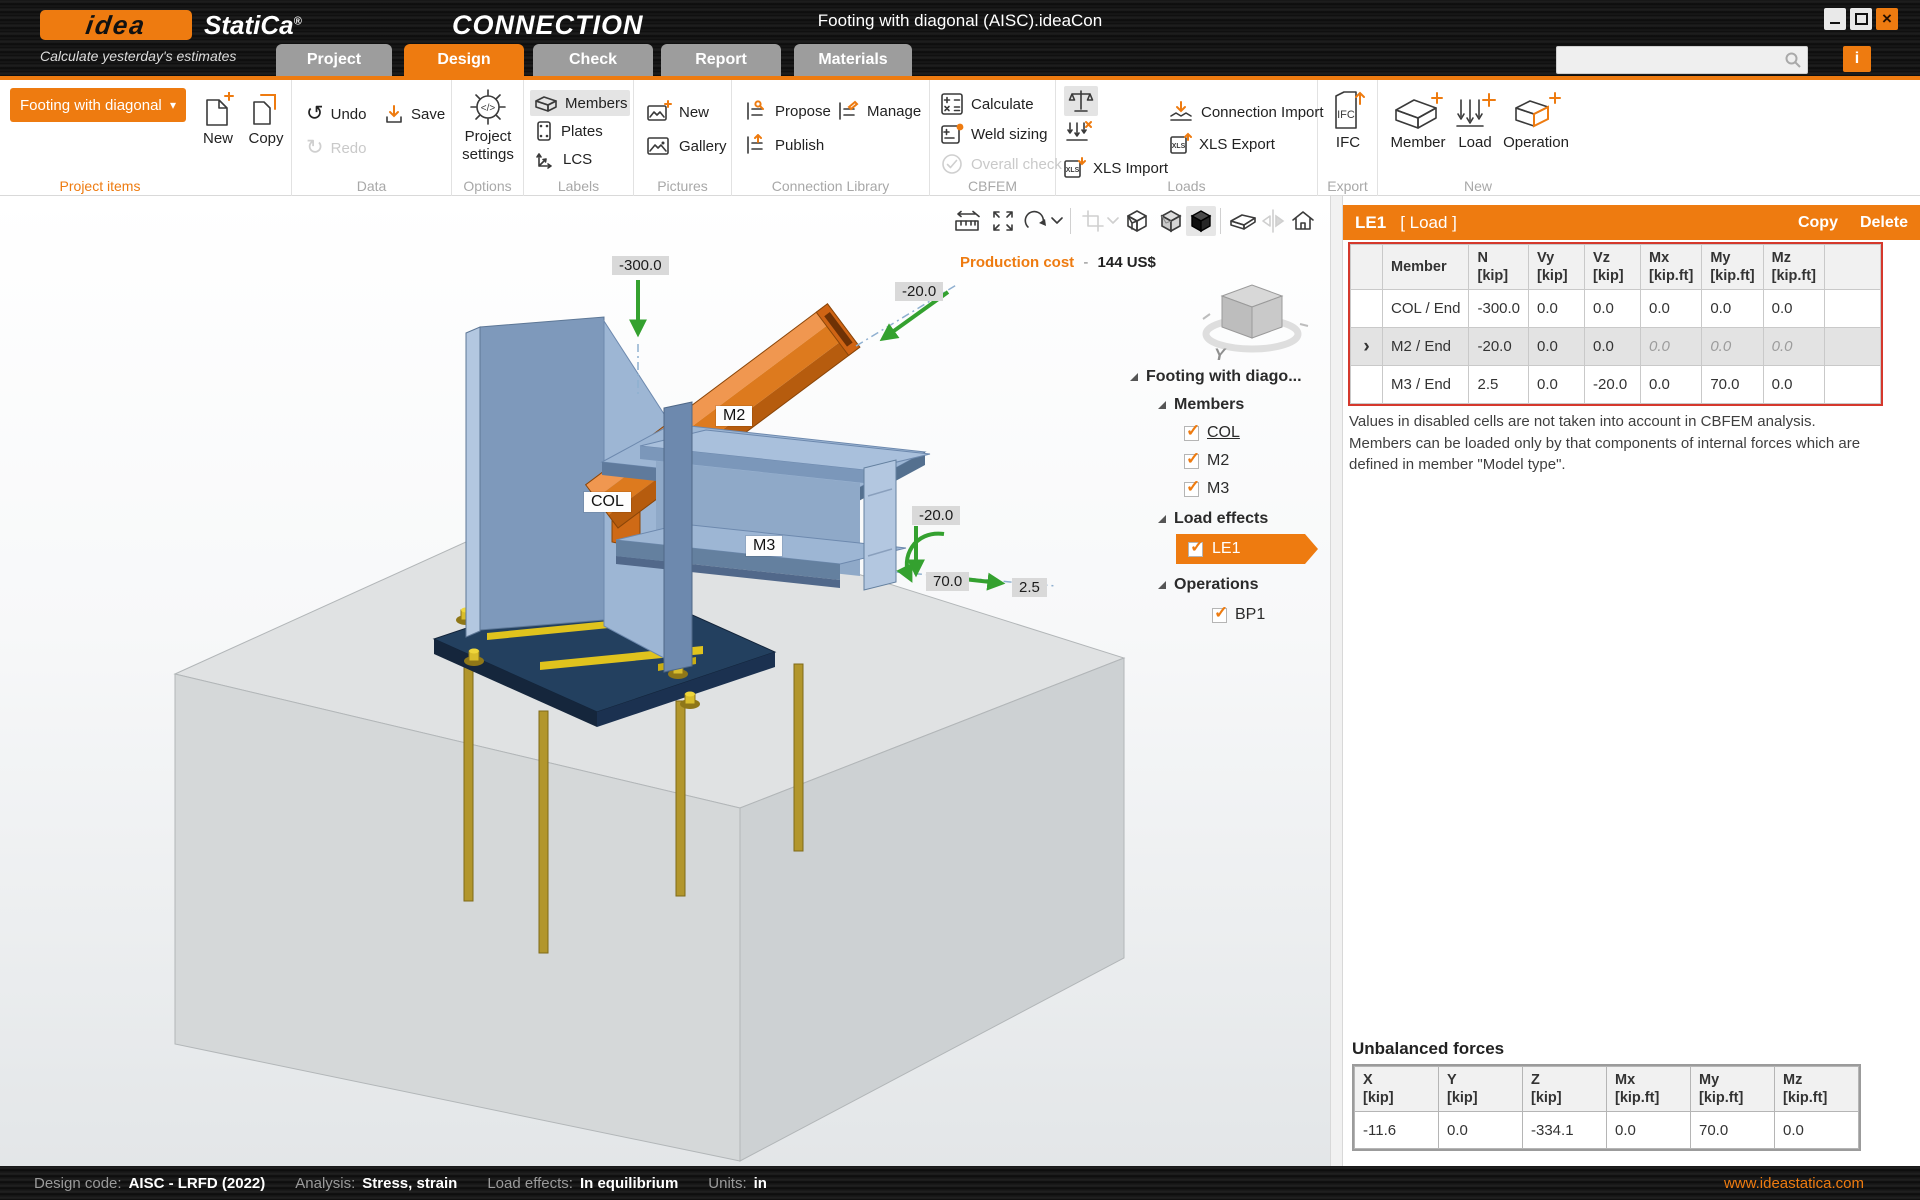  I want to click on tab-project: Project, so click(334, 60).